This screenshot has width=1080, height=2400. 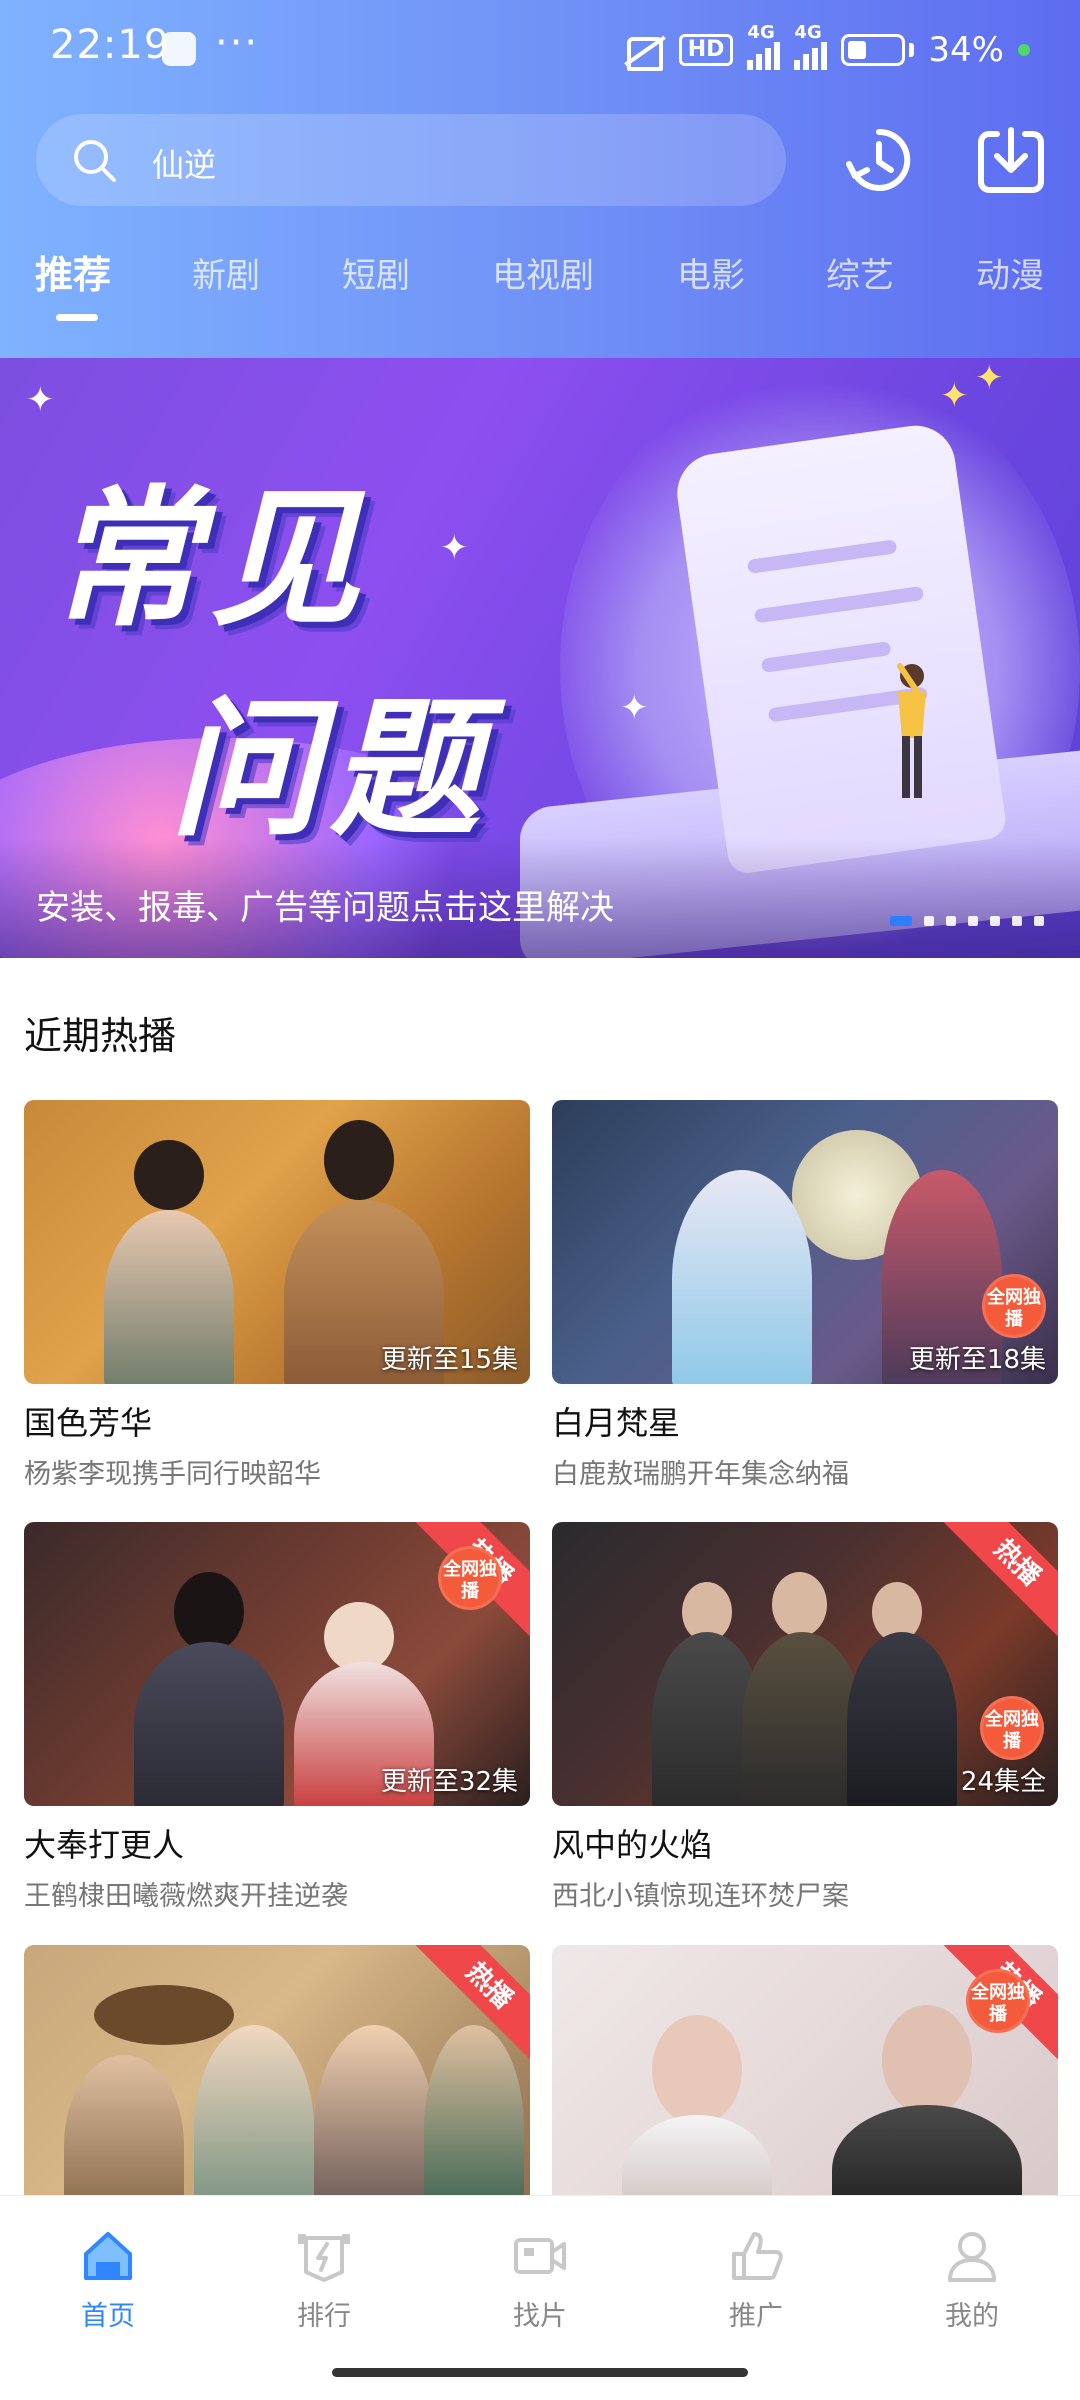 I want to click on home-indicator, so click(x=540, y=2372).